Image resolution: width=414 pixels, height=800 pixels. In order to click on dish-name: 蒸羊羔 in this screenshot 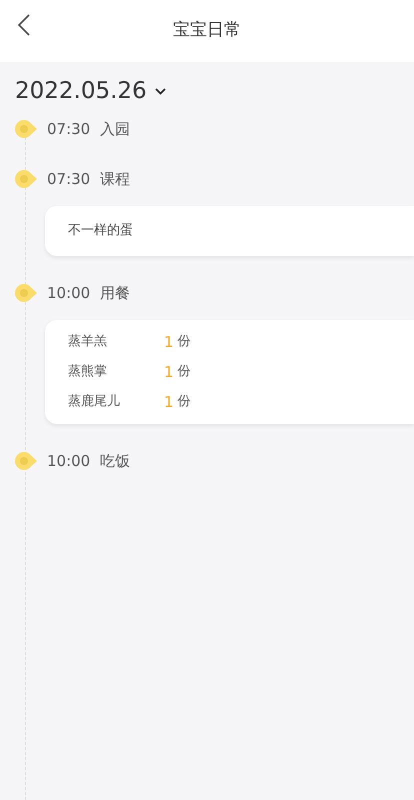, I will do `click(88, 342)`.